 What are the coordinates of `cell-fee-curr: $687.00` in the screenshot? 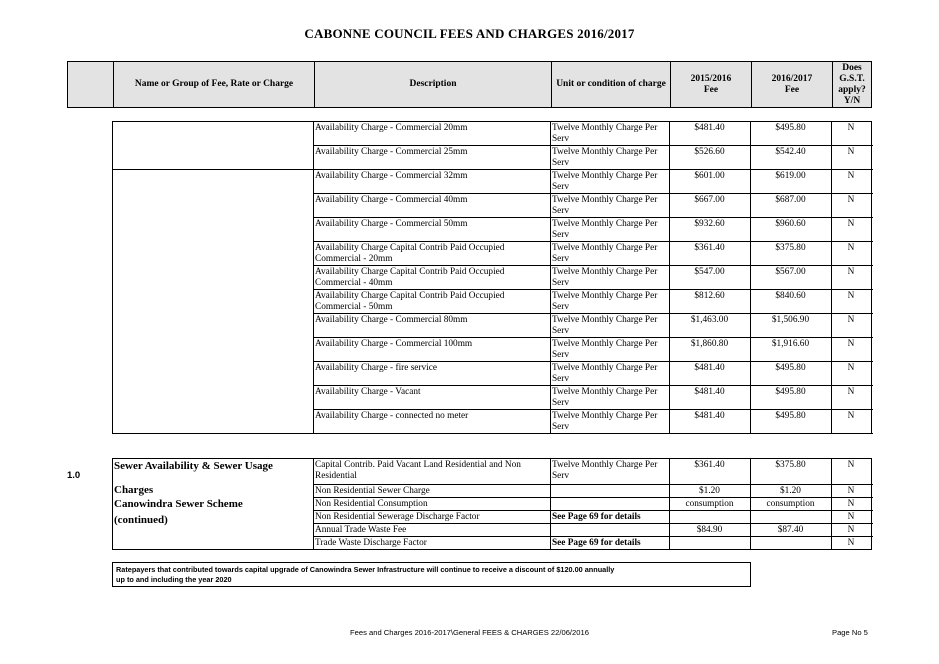 It's located at (790, 200).